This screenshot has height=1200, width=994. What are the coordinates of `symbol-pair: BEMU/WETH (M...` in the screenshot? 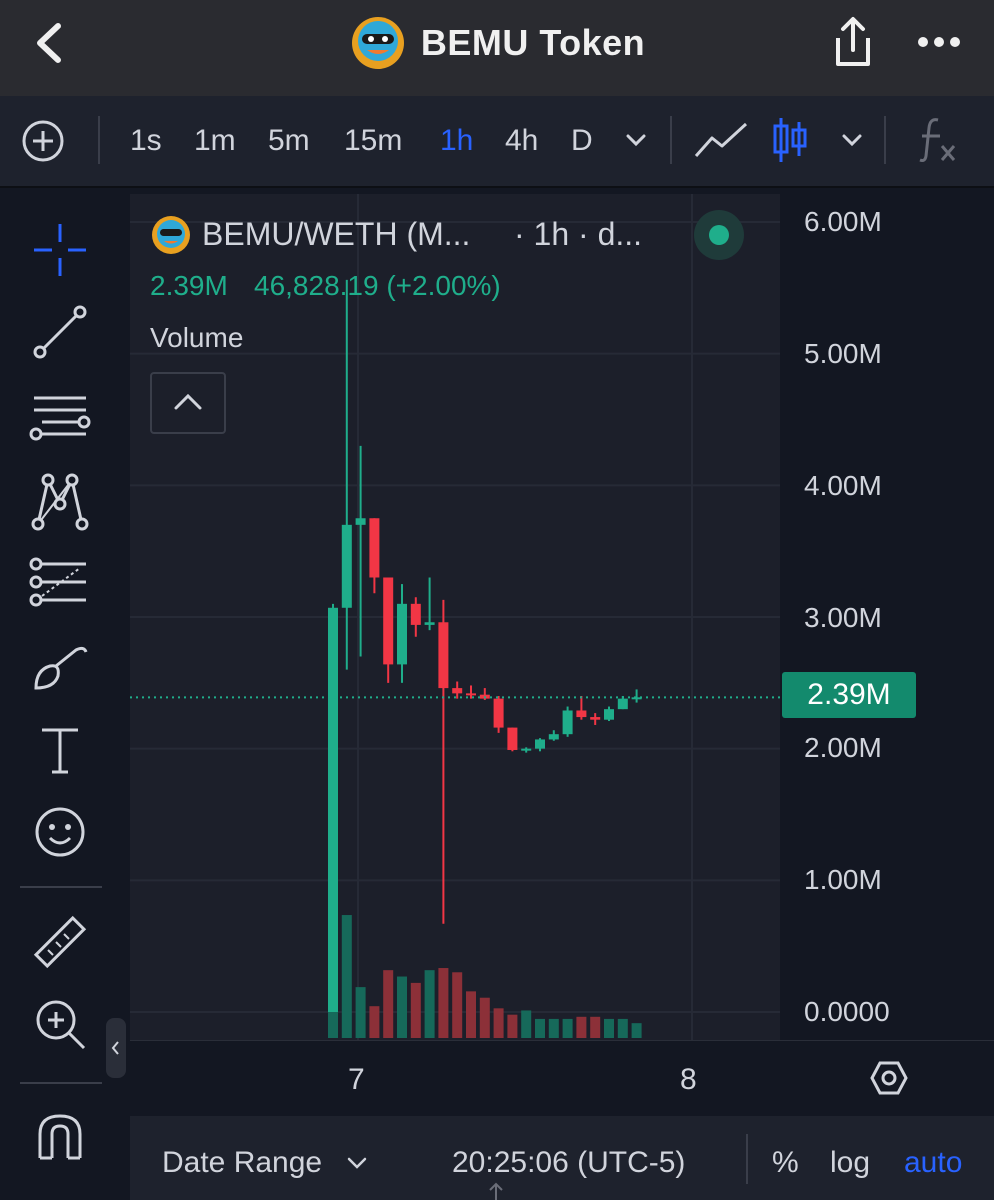 It's located at (336, 234).